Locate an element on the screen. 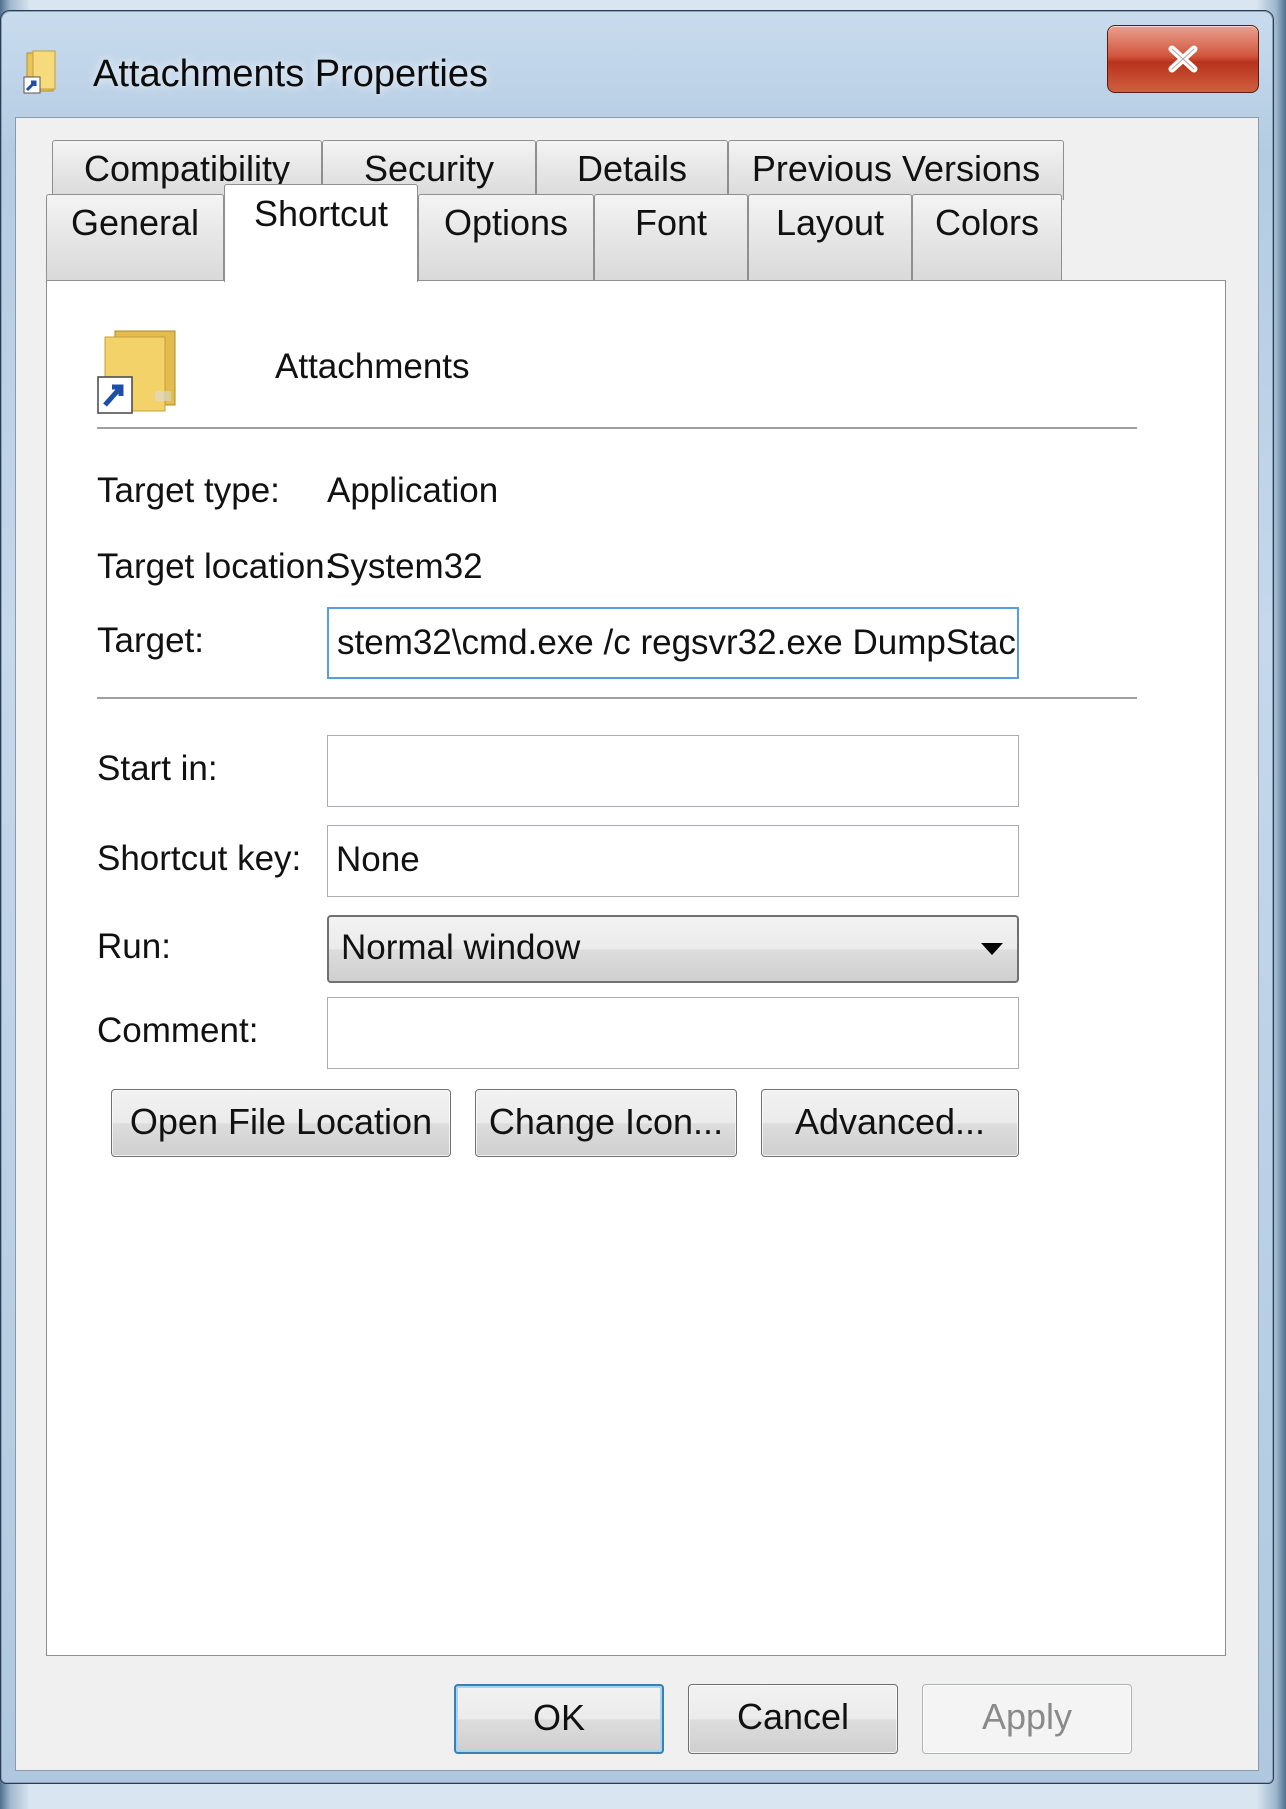 This screenshot has height=1809, width=1286. tab-colors: Colors is located at coordinates (987, 237).